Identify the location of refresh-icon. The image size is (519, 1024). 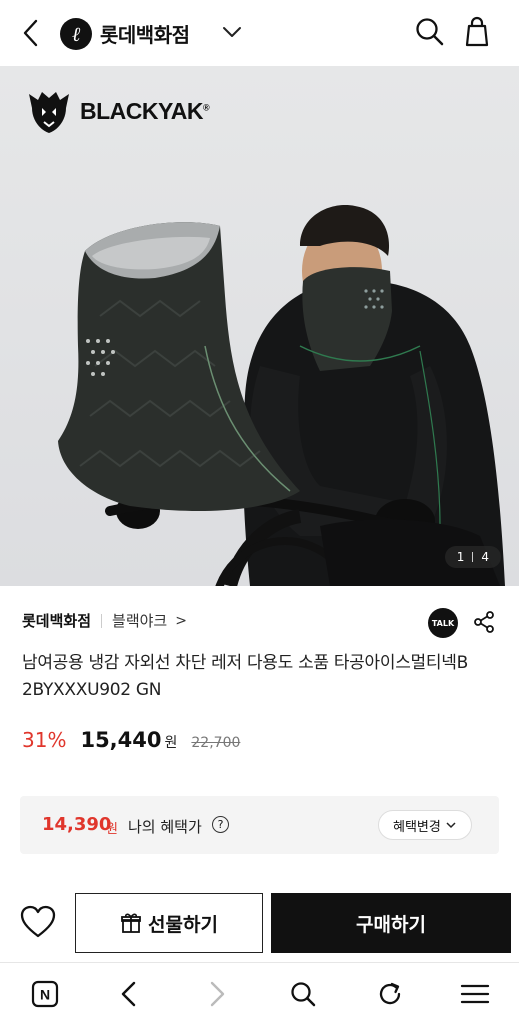
(390, 993).